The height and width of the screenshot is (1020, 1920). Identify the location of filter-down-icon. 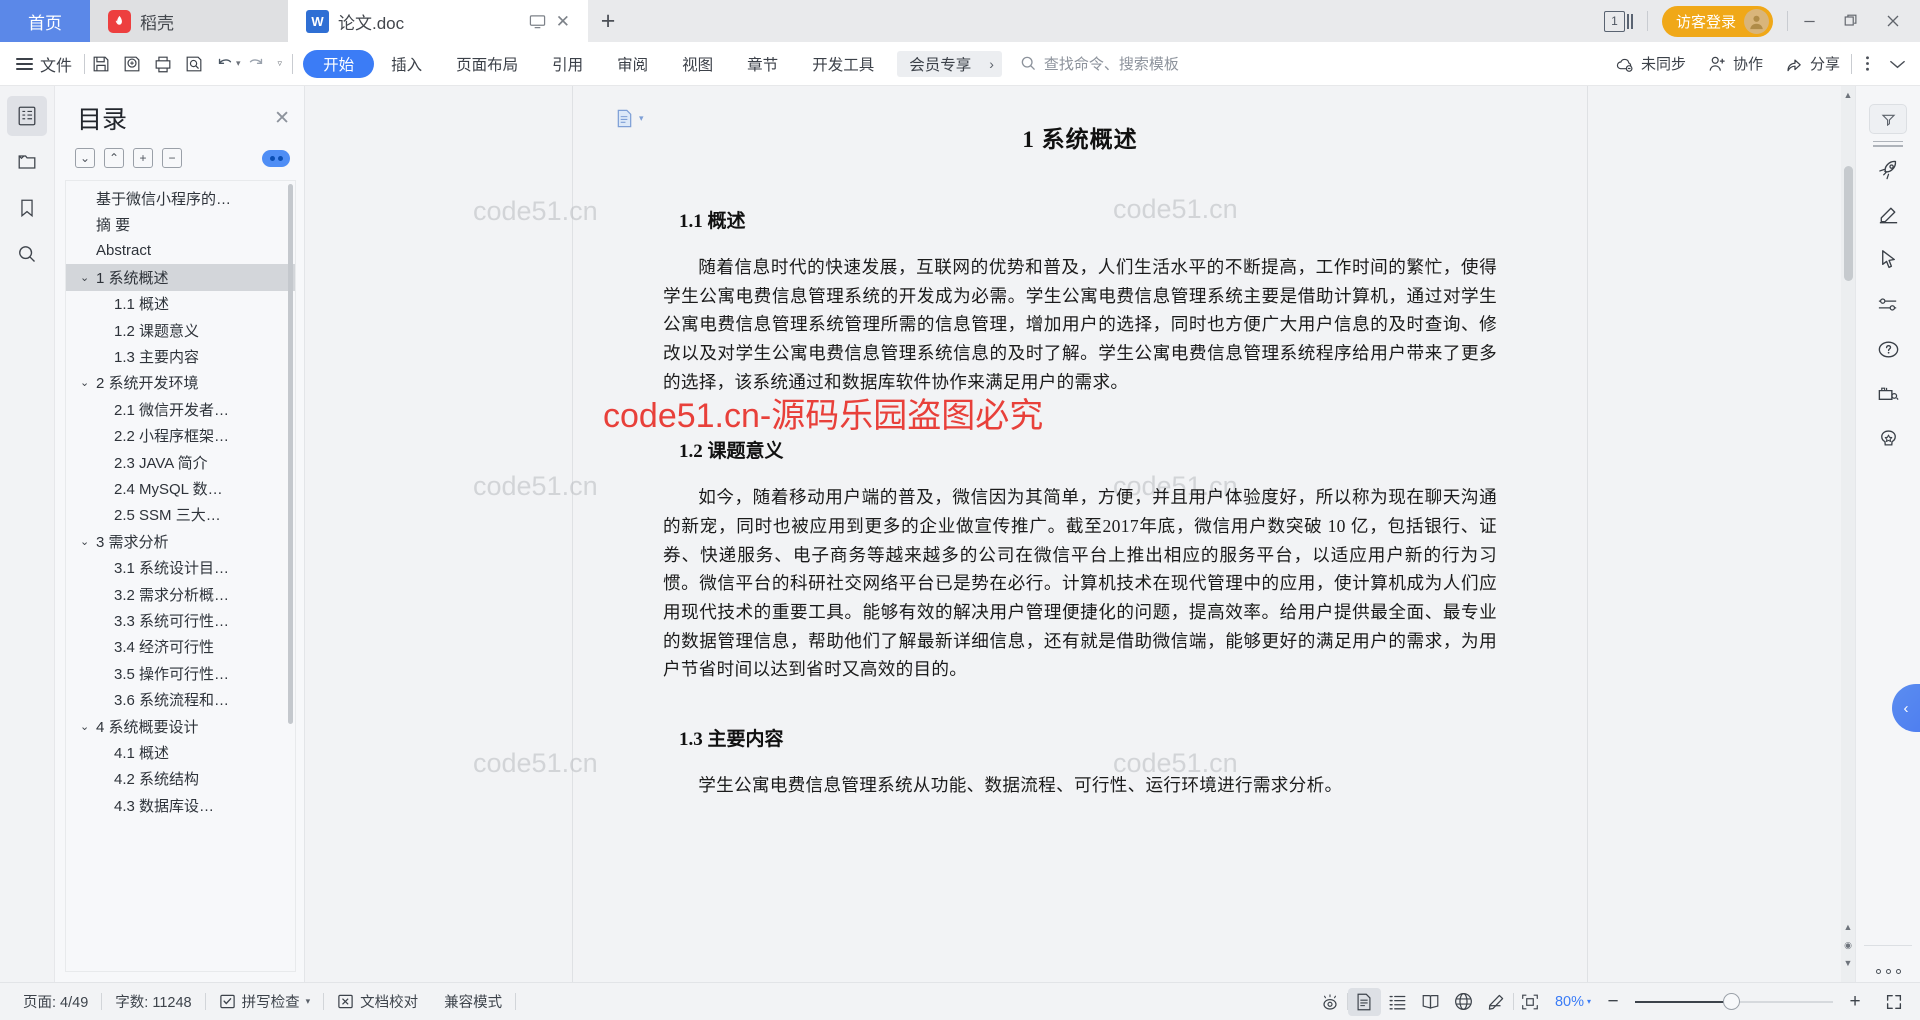
(1888, 119).